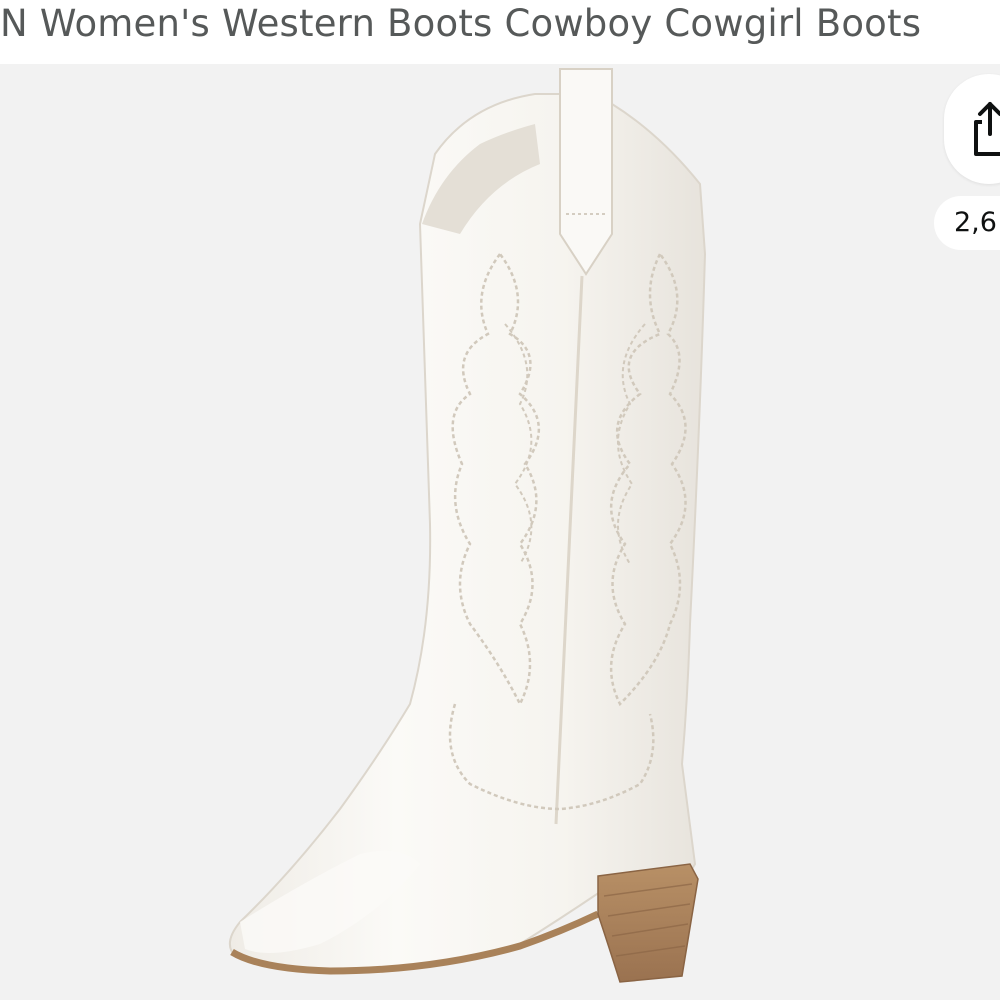 The image size is (1000, 1000). What do you see at coordinates (975, 222) in the screenshot?
I see `count-text: 2,6` at bounding box center [975, 222].